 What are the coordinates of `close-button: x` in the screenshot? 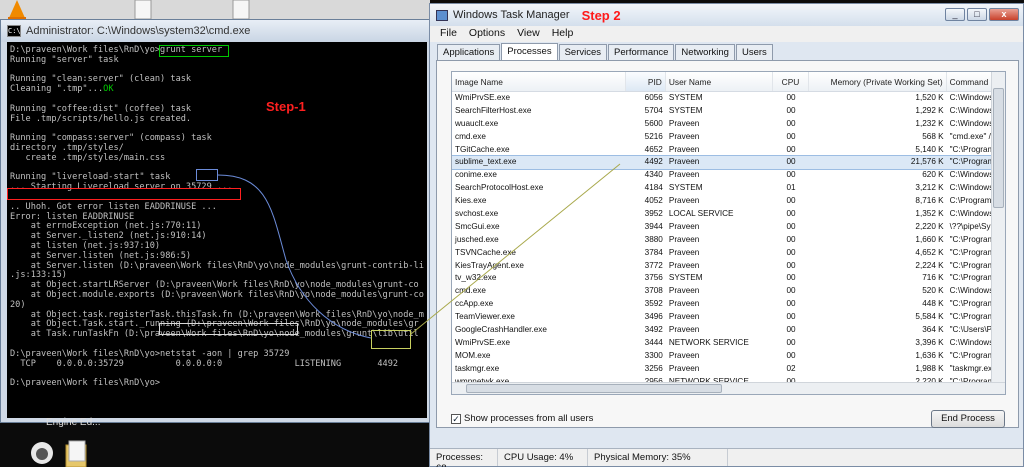 It's located at (1004, 14).